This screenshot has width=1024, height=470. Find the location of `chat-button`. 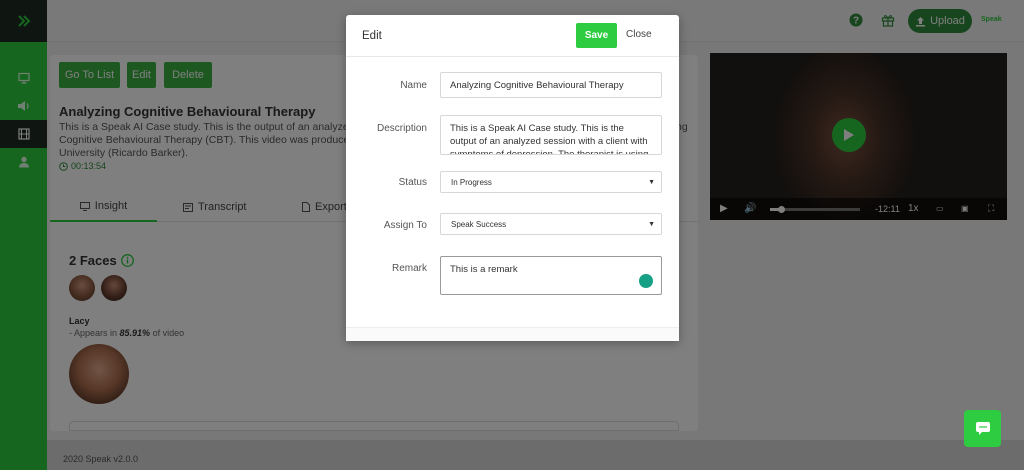

chat-button is located at coordinates (982, 428).